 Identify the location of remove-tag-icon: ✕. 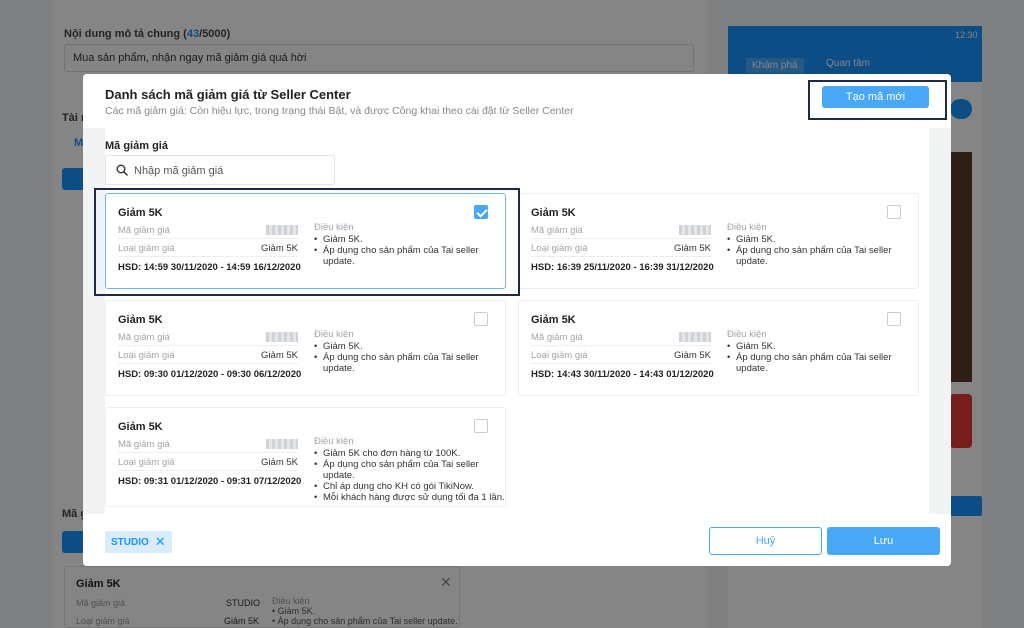
(160, 542).